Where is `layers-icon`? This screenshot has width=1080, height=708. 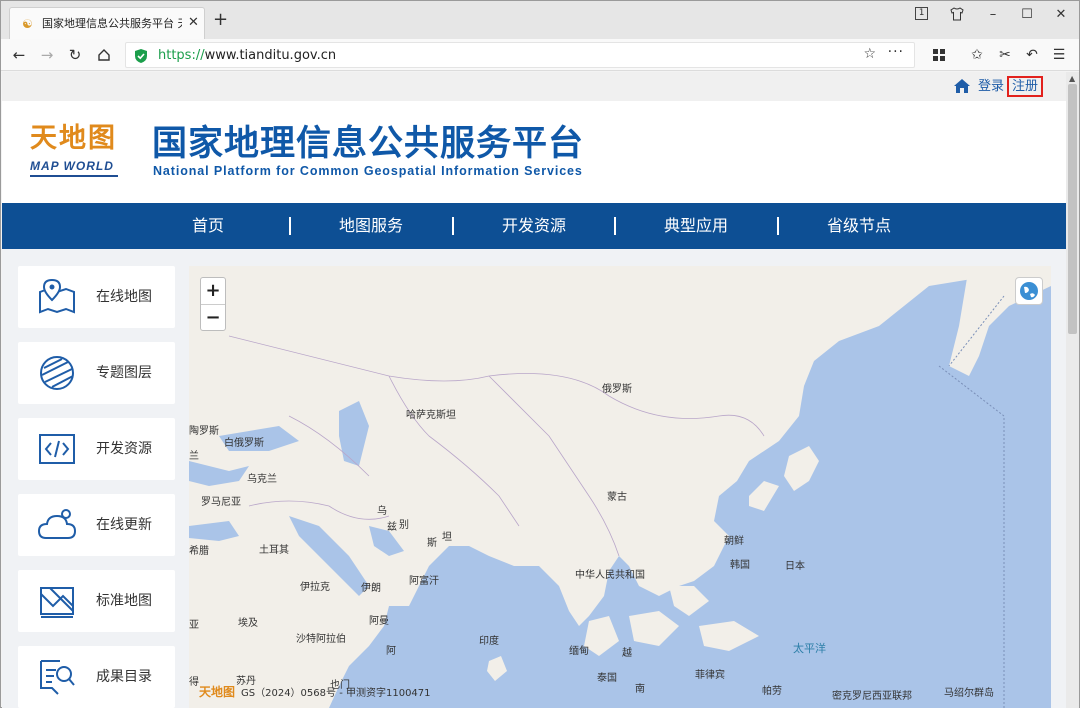
layers-icon is located at coordinates (57, 373).